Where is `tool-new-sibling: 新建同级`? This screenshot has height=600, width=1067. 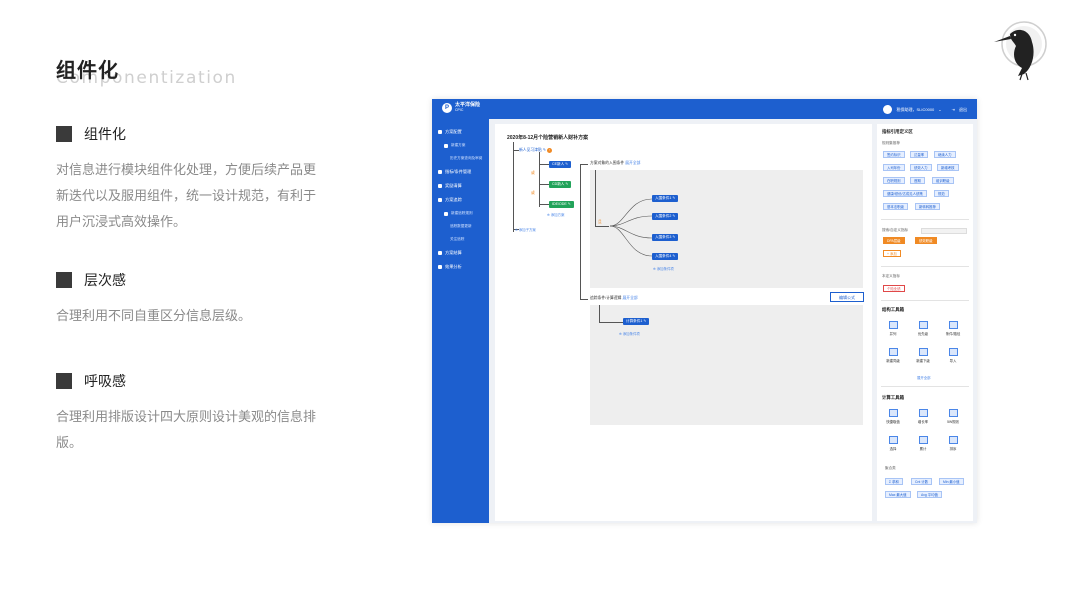
tool-new-sibling: 新建同级 is located at coordinates (893, 355).